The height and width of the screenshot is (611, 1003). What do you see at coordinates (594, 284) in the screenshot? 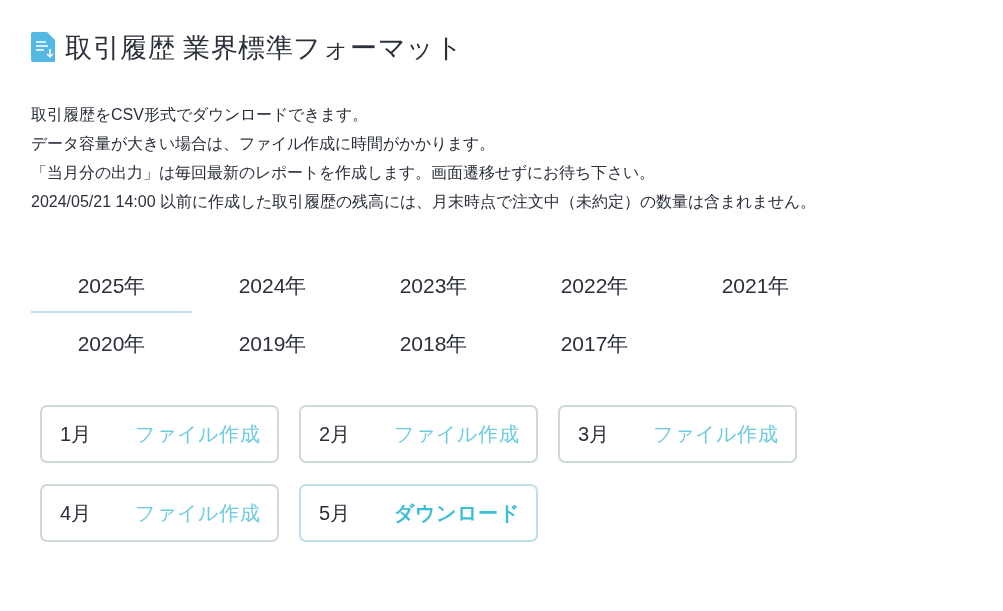
I see `year-tab: 2022年` at bounding box center [594, 284].